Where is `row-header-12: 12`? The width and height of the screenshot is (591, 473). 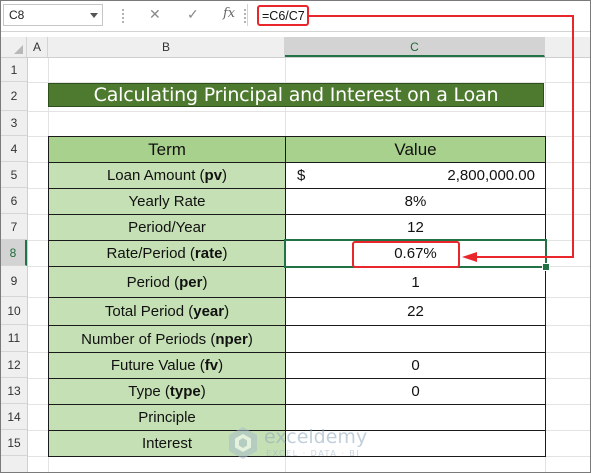
row-header-12: 12 is located at coordinates (14, 365).